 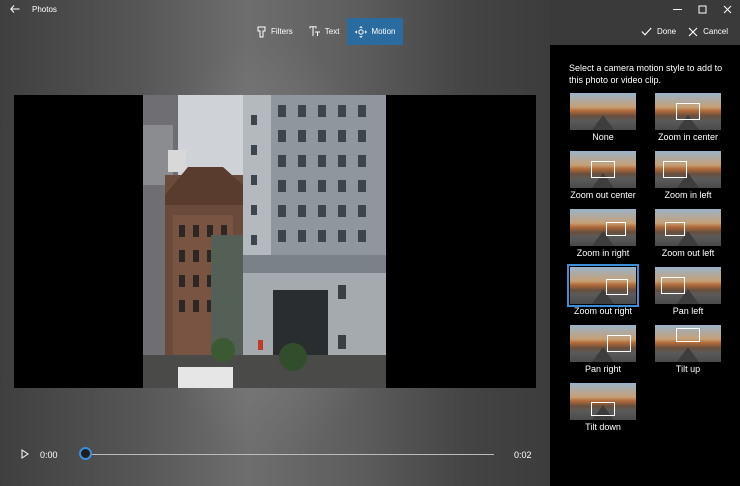 I want to click on text-icon, so click(x=314, y=31).